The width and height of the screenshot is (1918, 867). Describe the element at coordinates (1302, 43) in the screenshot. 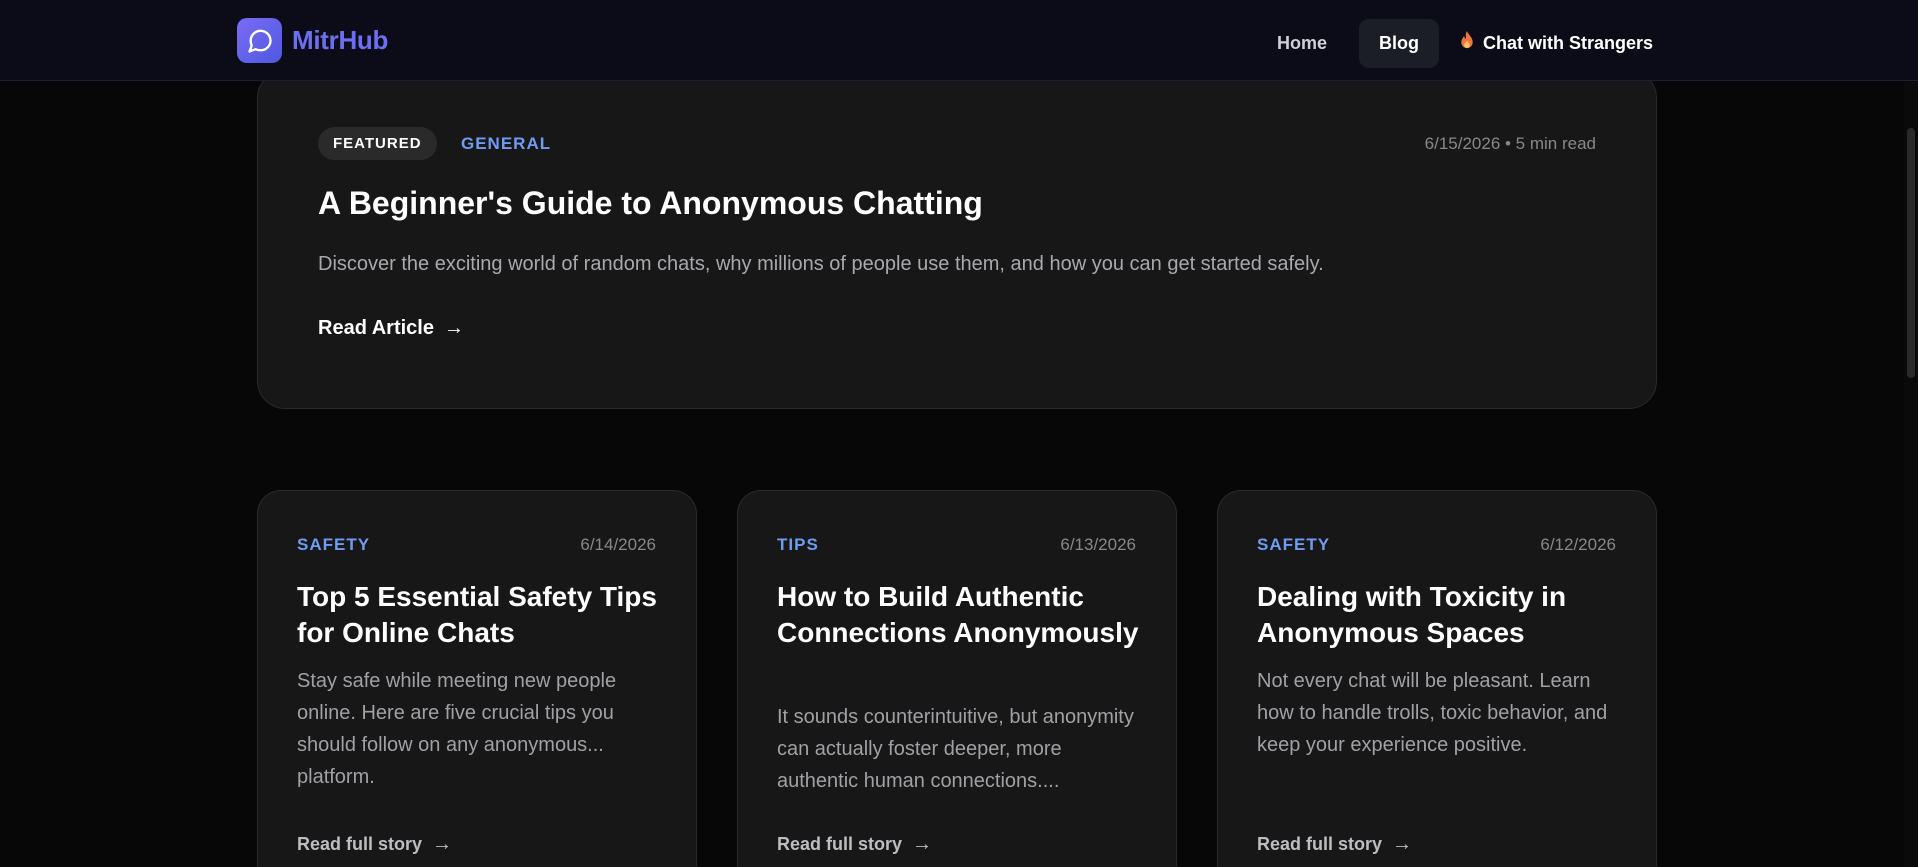

I see `nav-home: Home` at that location.